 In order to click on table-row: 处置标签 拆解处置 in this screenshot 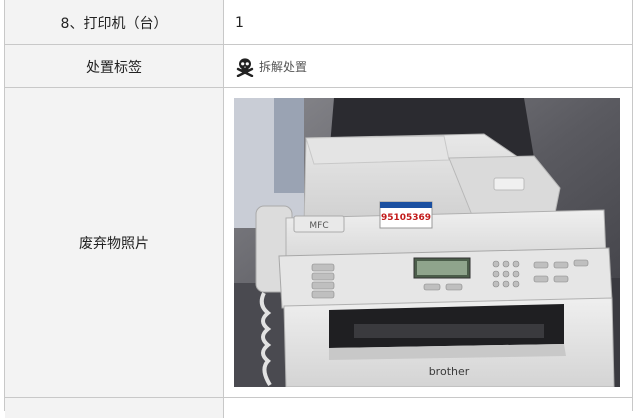, I will do `click(318, 66)`.